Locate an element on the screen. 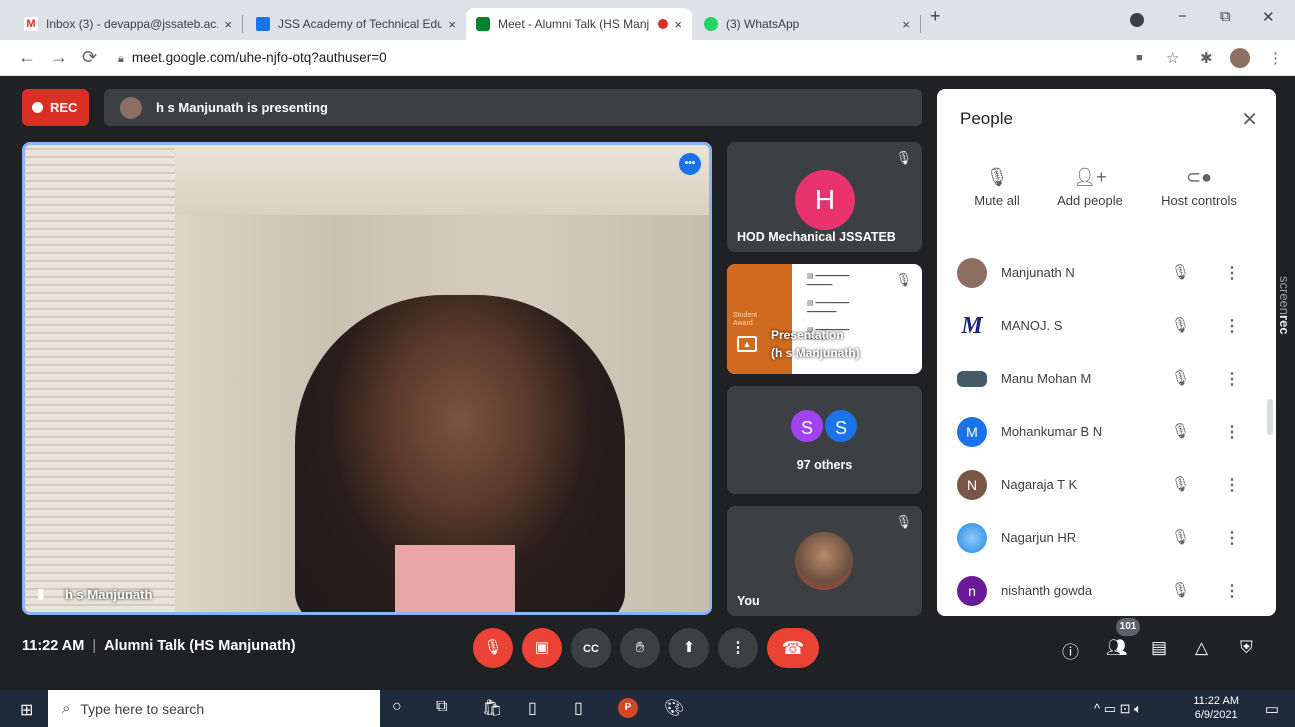 This screenshot has width=1295, height=727. participant-row: Nagarjun HR 🎙︎ ⋮ is located at coordinates (1106, 538).